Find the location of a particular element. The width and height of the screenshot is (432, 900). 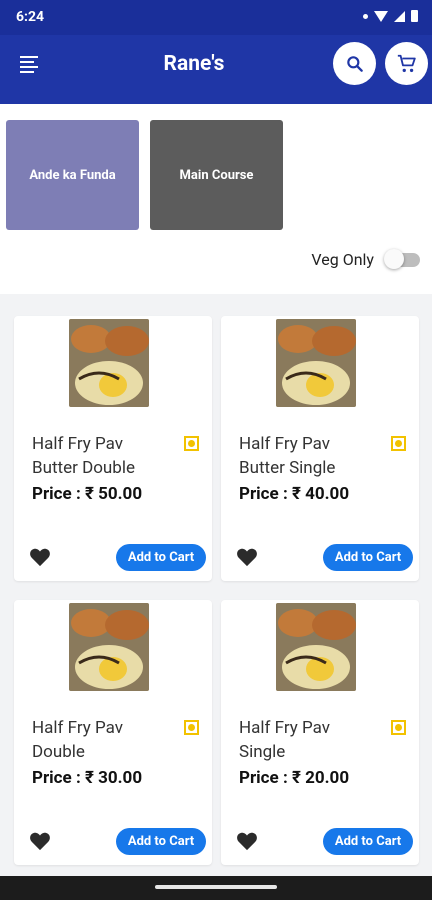

signal-icon is located at coordinates (399, 16).